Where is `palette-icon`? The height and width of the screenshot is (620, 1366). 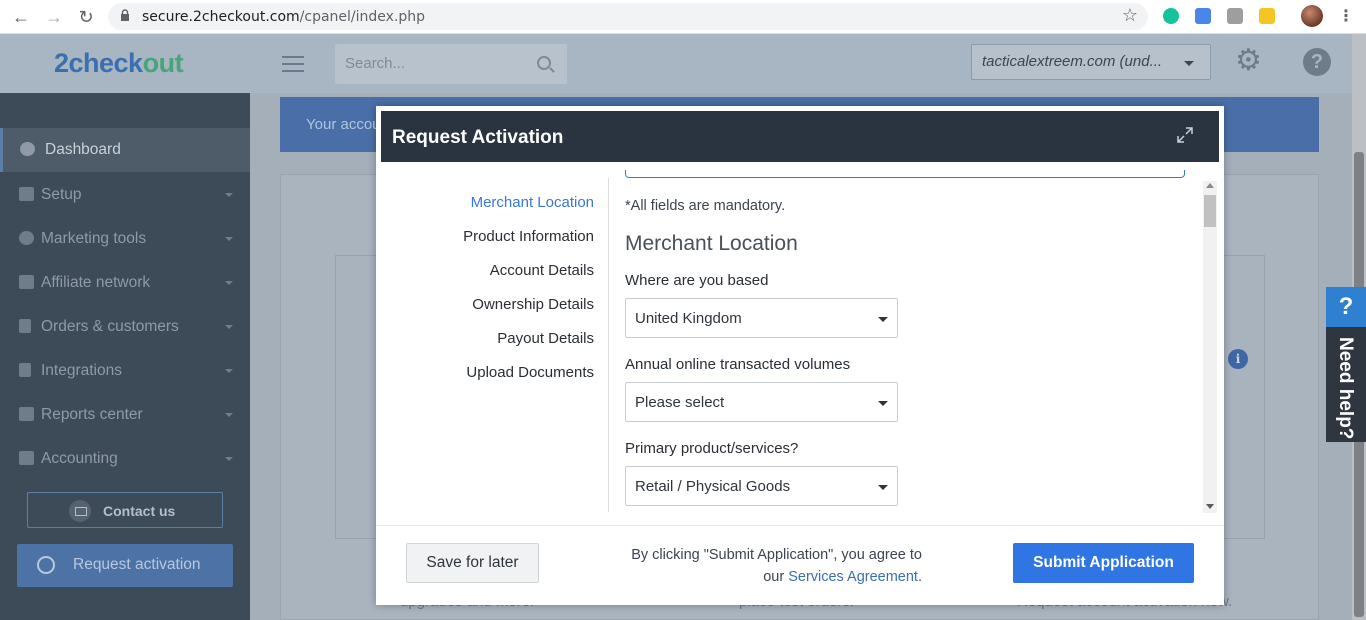
palette-icon is located at coordinates (27, 149).